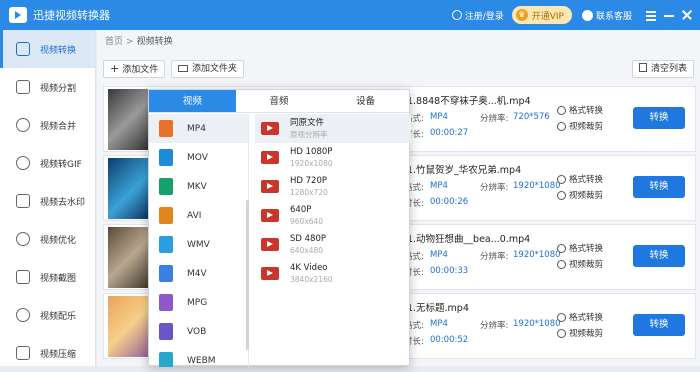  Describe the element at coordinates (687, 15) in the screenshot. I see `close-icon` at that location.